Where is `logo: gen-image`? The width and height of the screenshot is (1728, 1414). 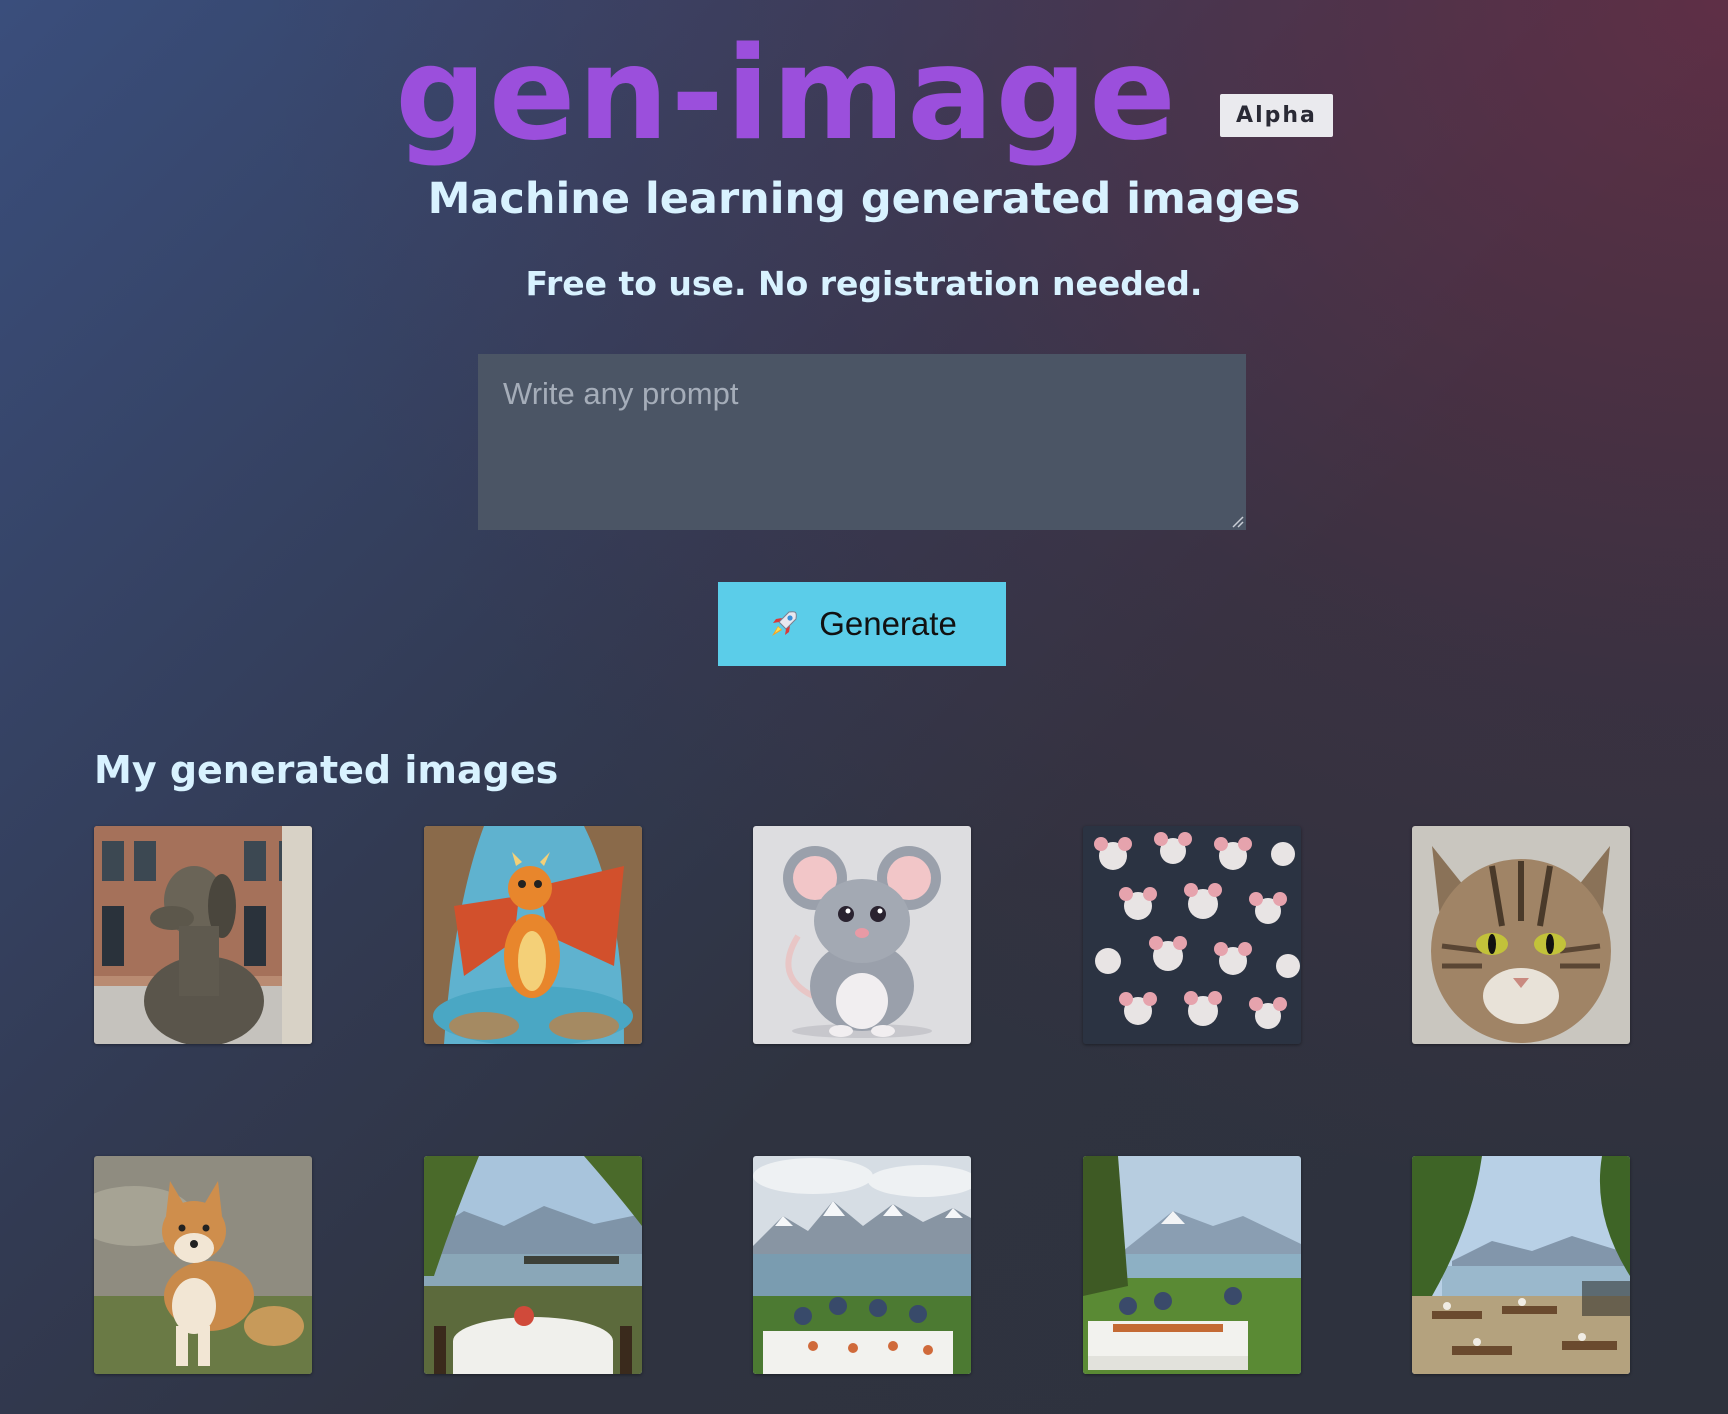 logo: gen-image is located at coordinates (786, 94).